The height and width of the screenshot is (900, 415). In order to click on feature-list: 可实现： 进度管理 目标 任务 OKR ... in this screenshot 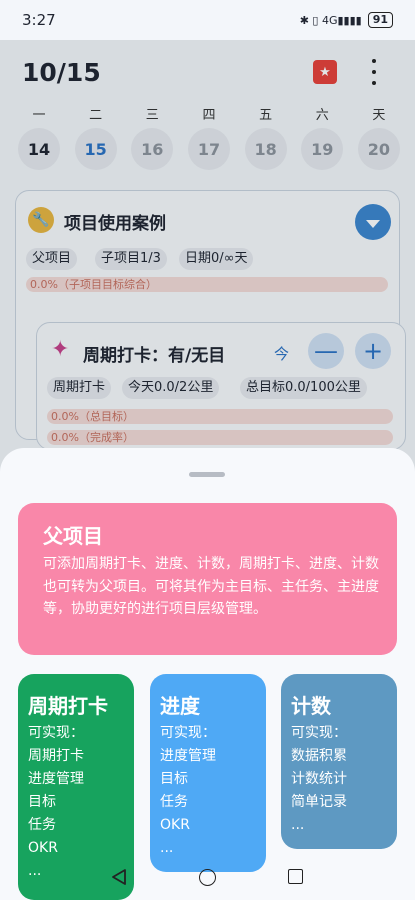, I will do `click(188, 791)`.